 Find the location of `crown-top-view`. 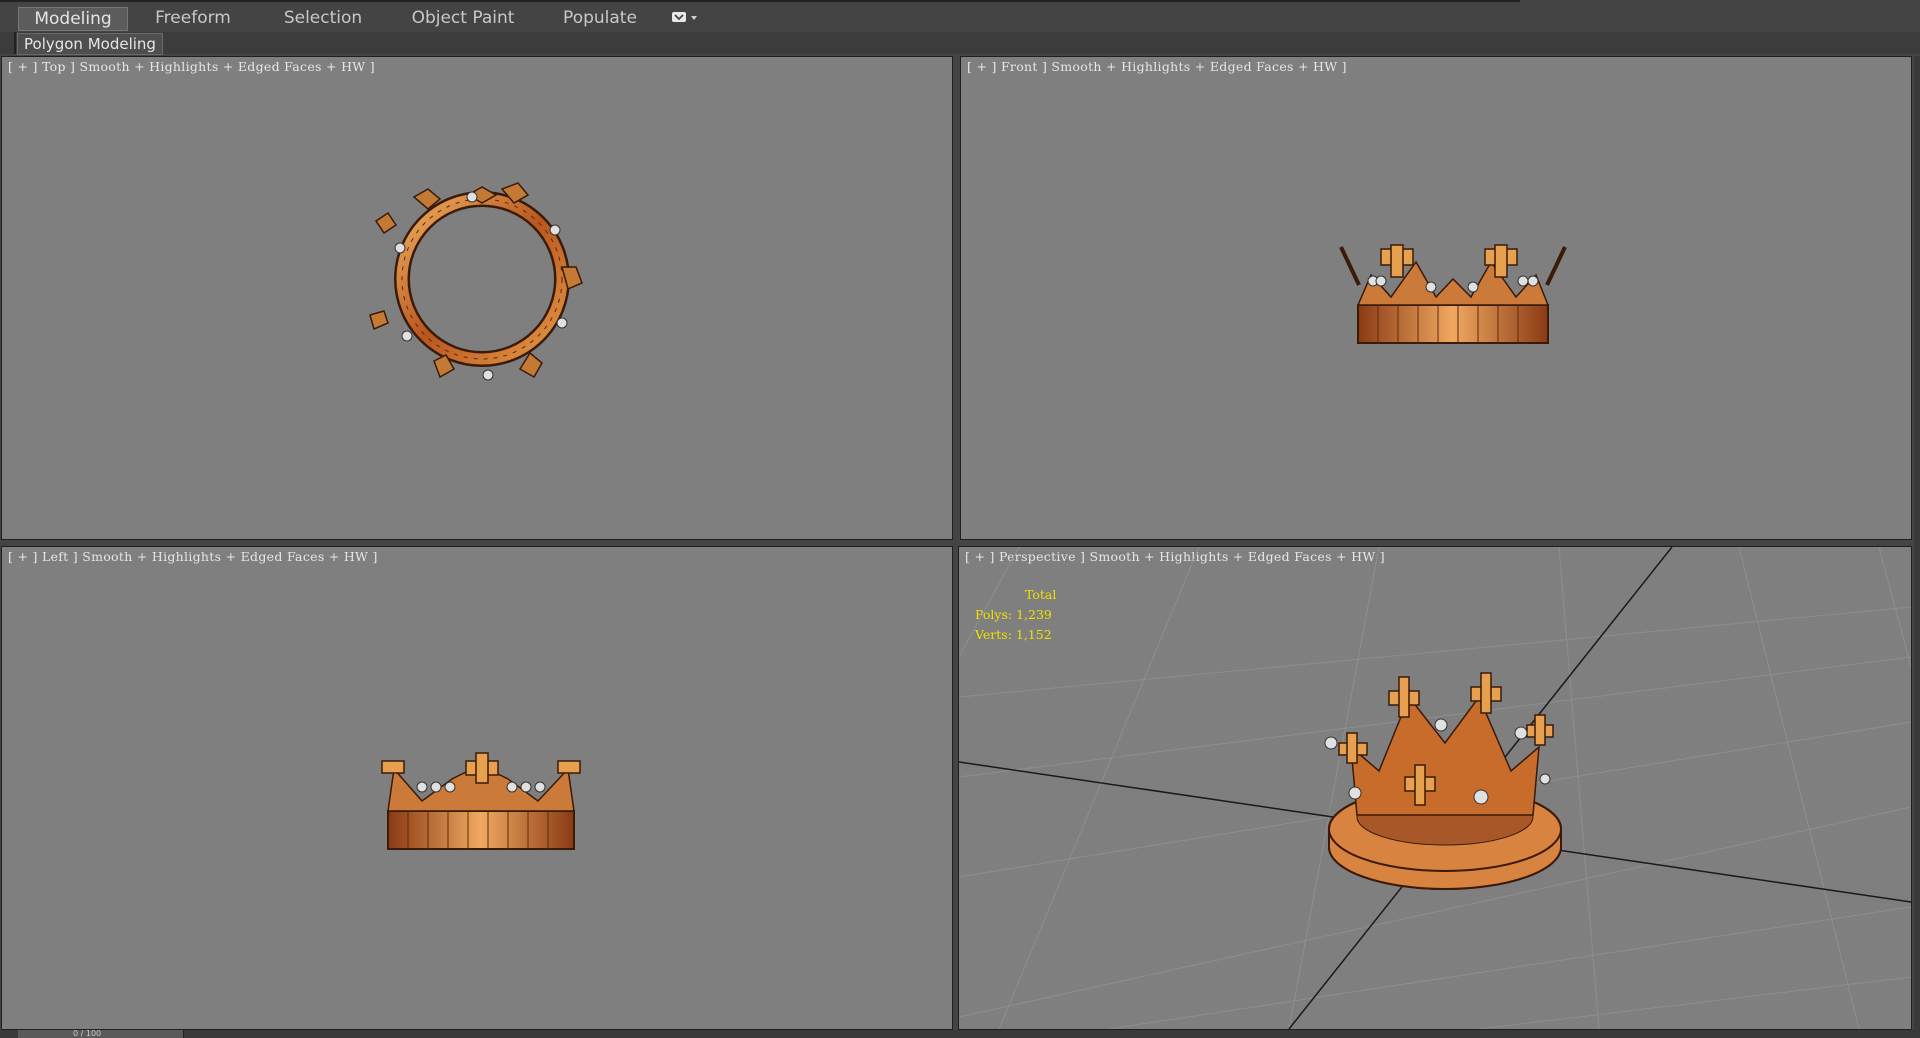

crown-top-view is located at coordinates (476, 281).